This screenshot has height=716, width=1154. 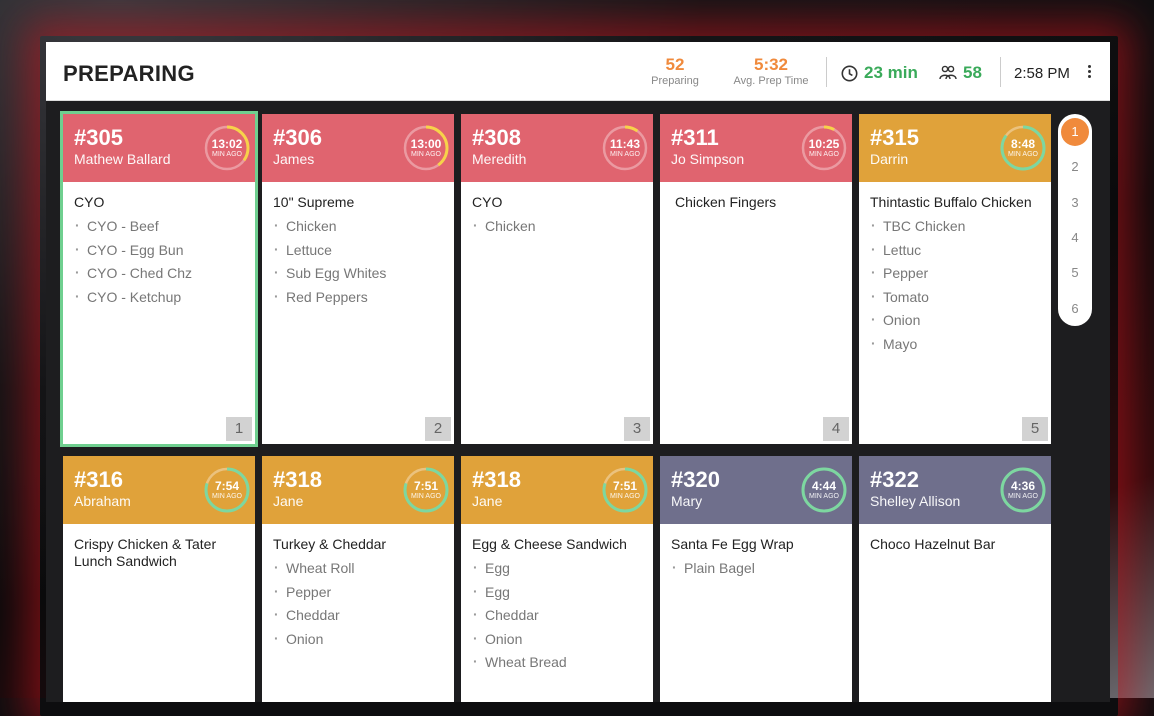 I want to click on clock-icon, so click(x=849, y=73).